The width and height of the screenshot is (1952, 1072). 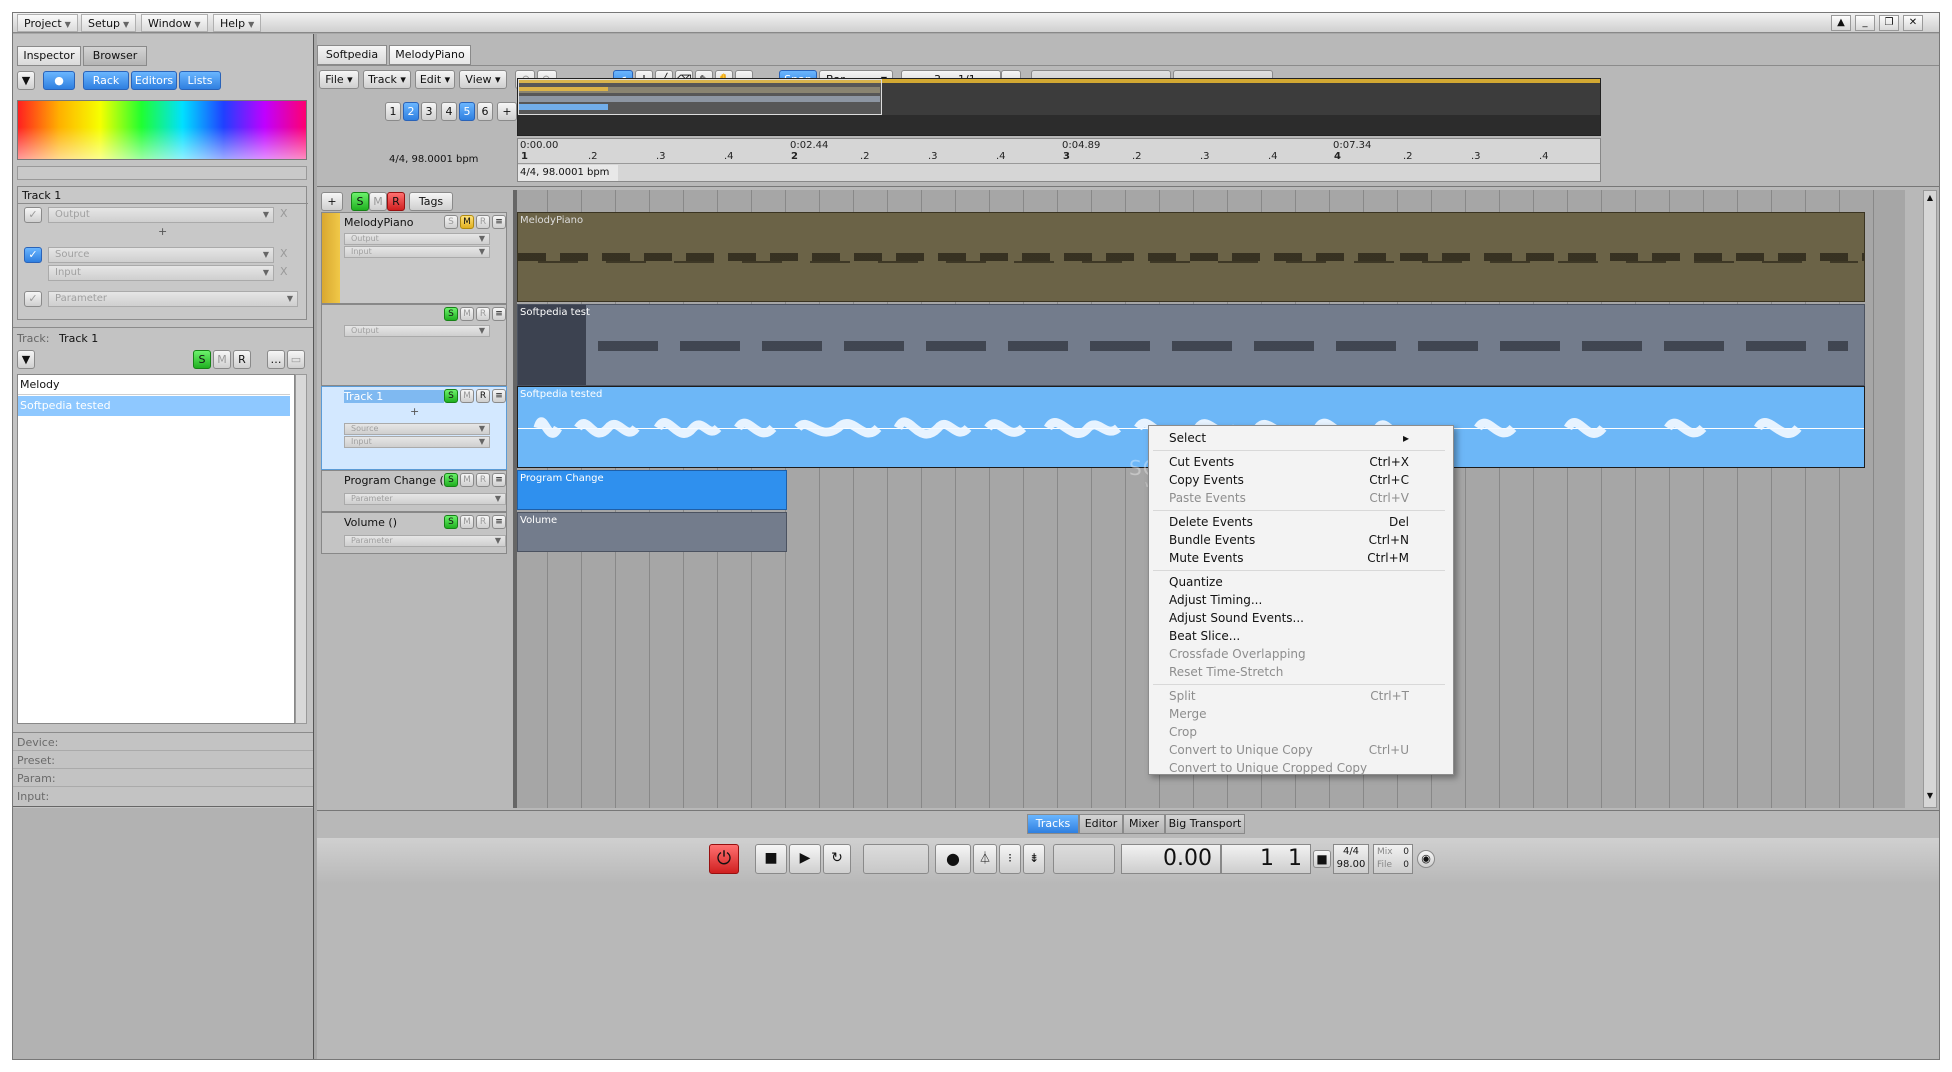 What do you see at coordinates (1930, 499) in the screenshot?
I see `vertical-scrollbar: ▲ ▼` at bounding box center [1930, 499].